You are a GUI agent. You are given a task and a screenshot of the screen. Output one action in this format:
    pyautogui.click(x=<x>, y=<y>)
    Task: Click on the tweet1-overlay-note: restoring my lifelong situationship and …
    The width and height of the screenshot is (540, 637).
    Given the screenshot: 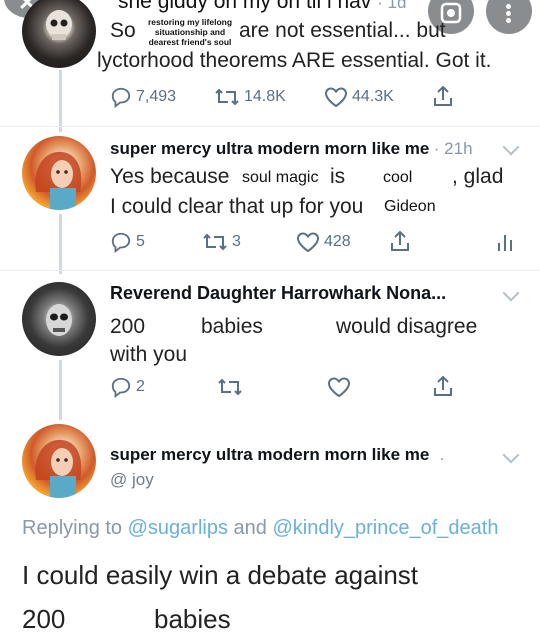 What is the action you would take?
    pyautogui.click(x=190, y=32)
    